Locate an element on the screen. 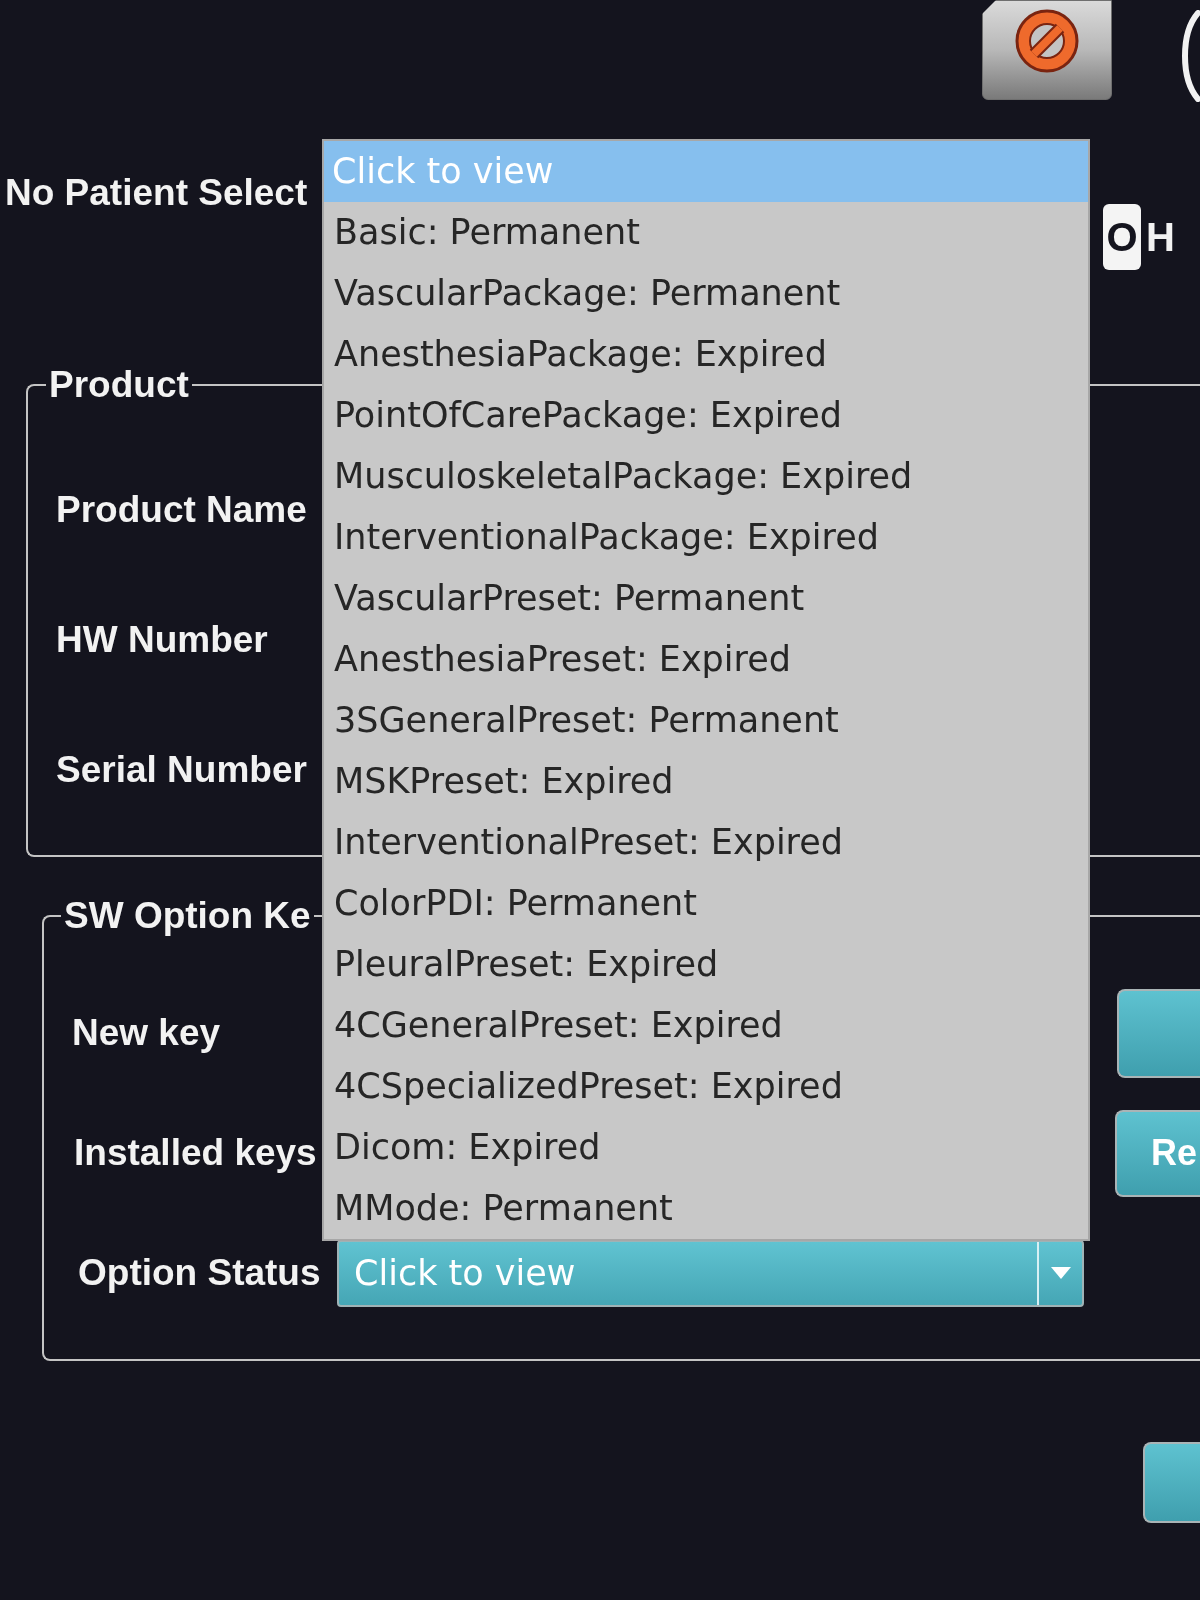 The image size is (1200, 1600). field-label: Serial Number is located at coordinates (181, 770).